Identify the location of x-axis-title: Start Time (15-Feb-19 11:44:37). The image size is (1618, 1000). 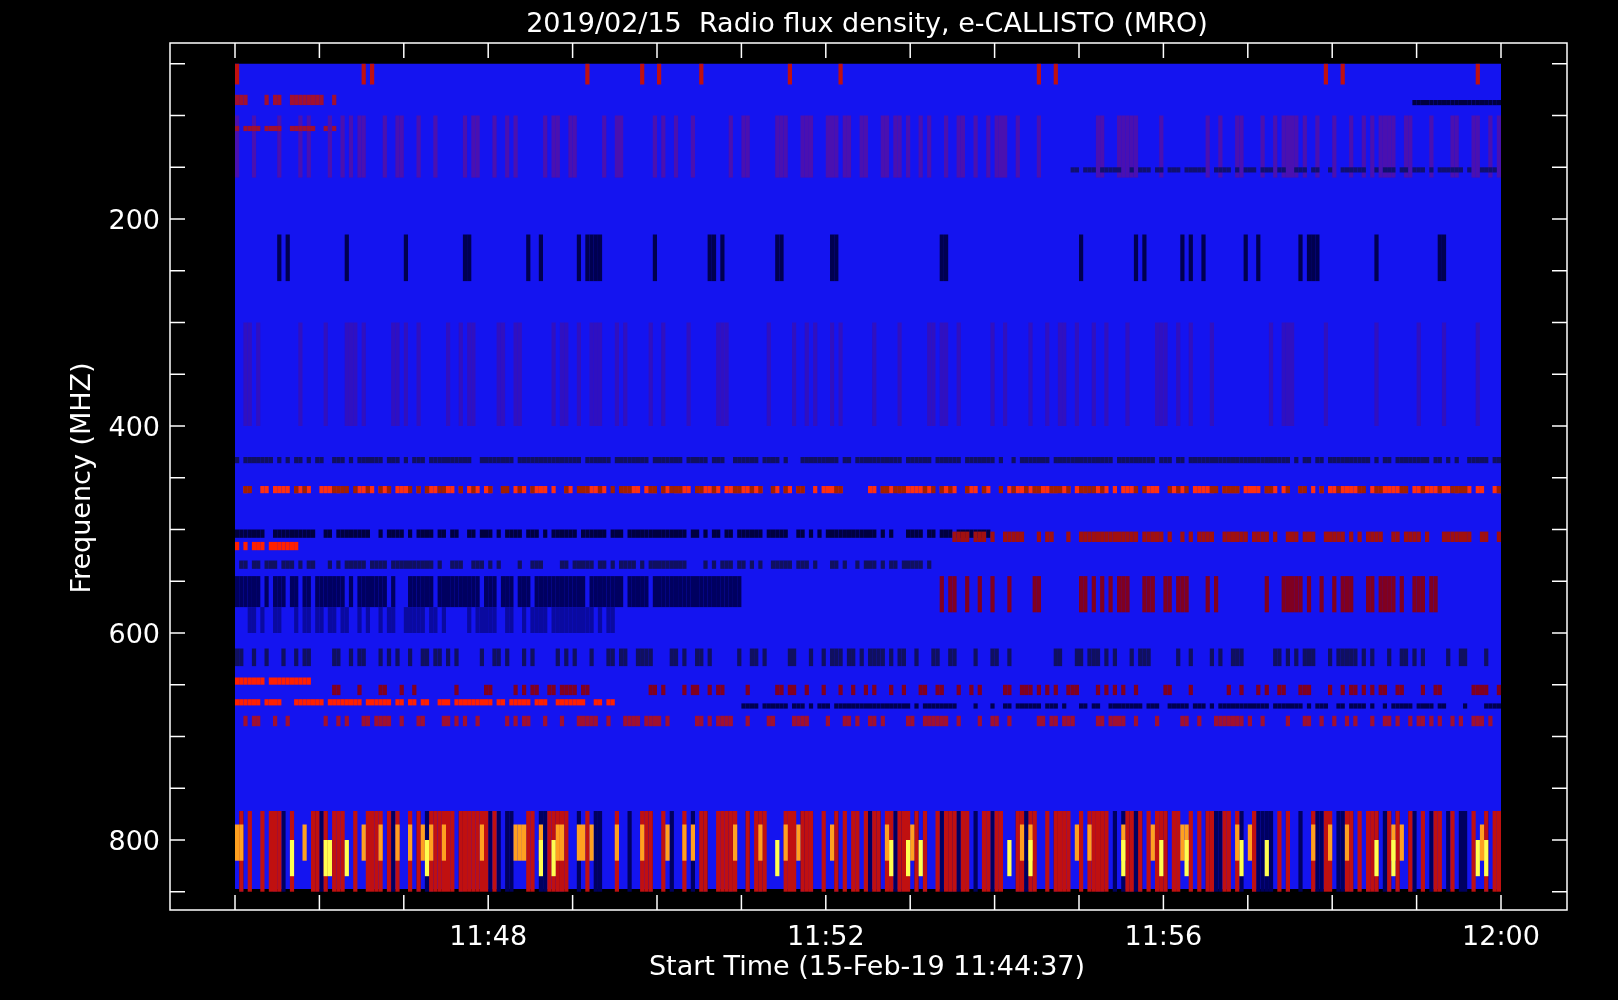
(867, 965).